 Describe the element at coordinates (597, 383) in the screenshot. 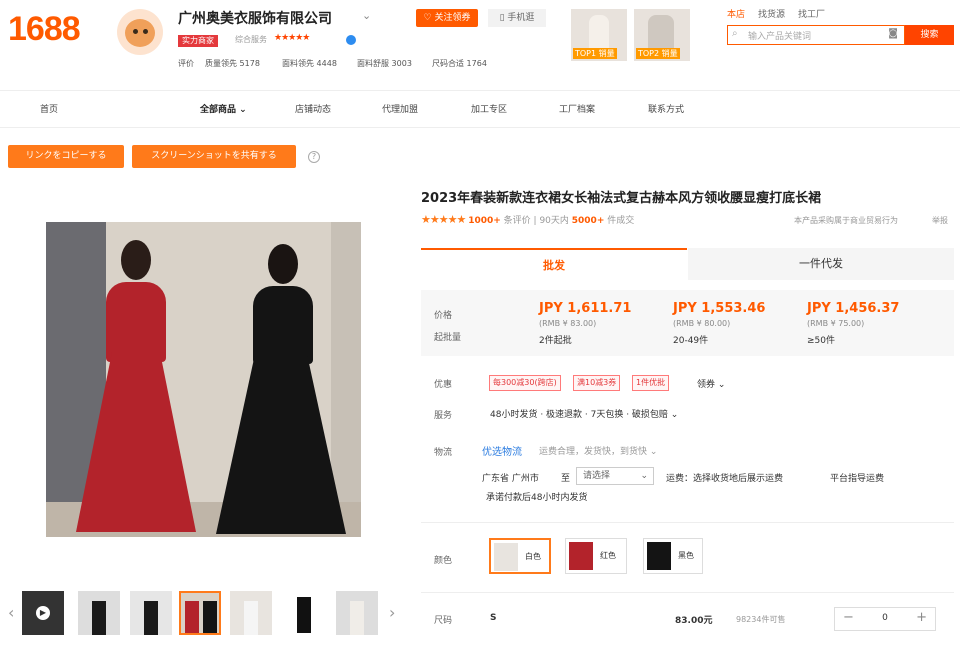

I see `coupon: 满10减3券` at that location.